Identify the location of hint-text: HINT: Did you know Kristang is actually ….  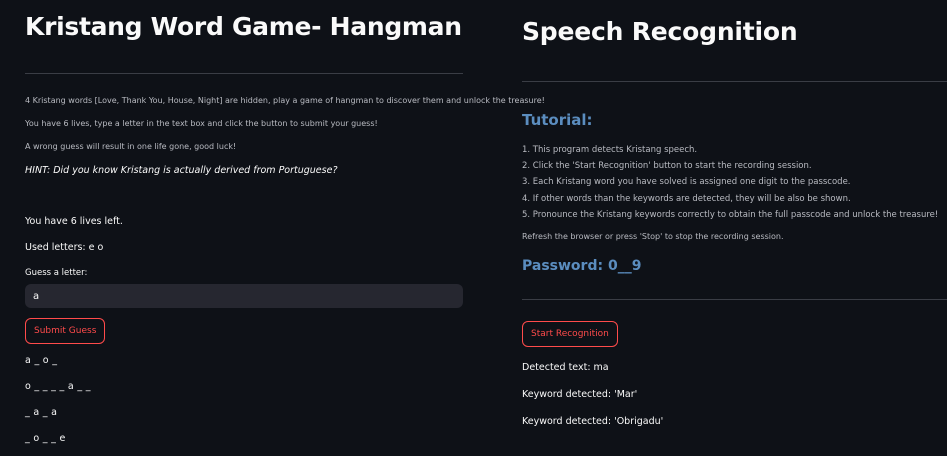
(181, 170).